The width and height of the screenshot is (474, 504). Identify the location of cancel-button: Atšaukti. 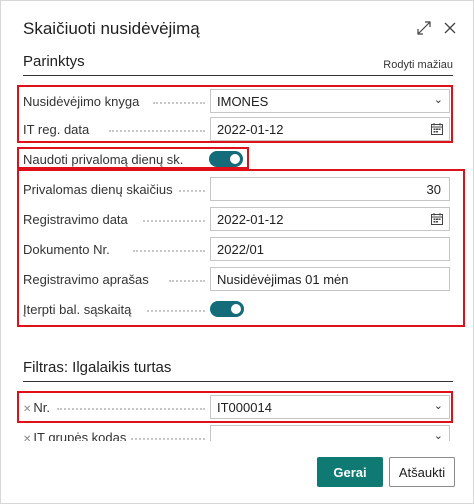
(422, 472).